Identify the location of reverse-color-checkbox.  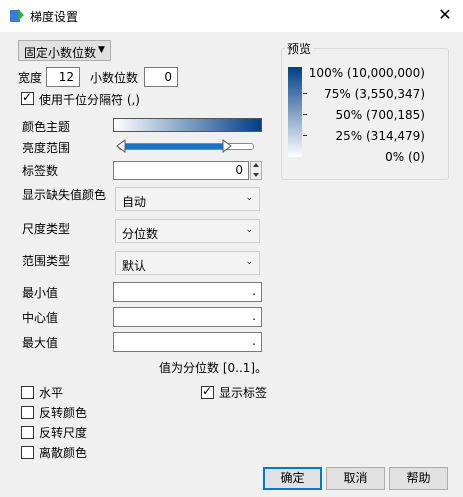
(27, 412).